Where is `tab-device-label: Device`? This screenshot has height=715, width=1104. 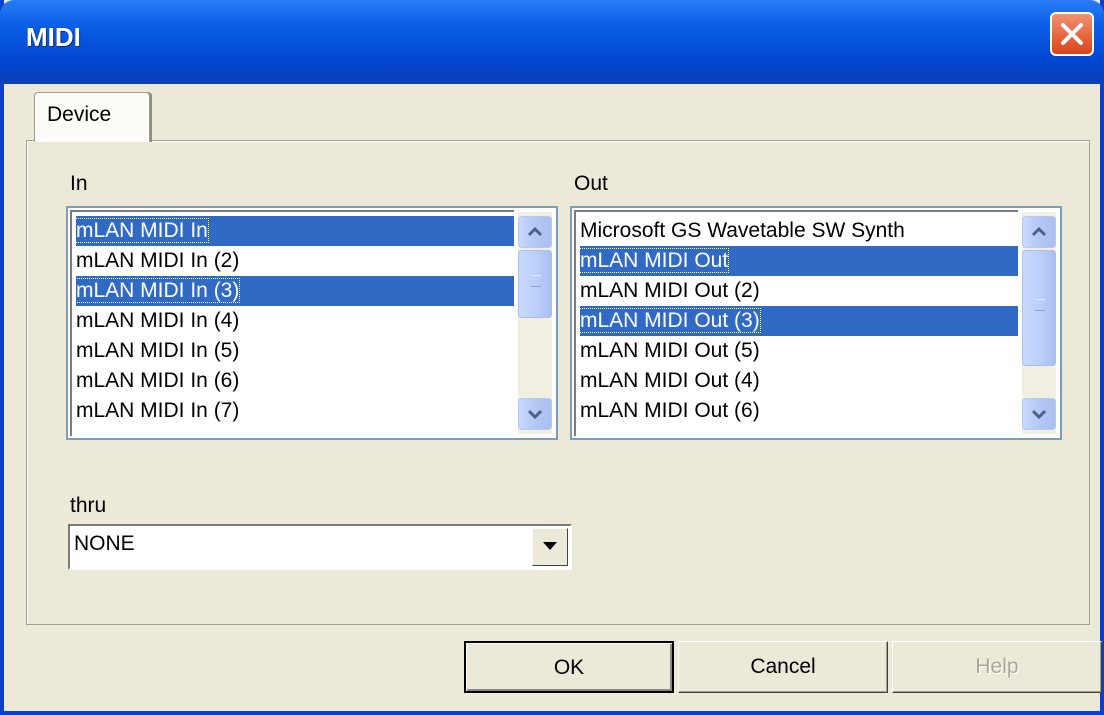
tab-device-label: Device is located at coordinates (79, 114).